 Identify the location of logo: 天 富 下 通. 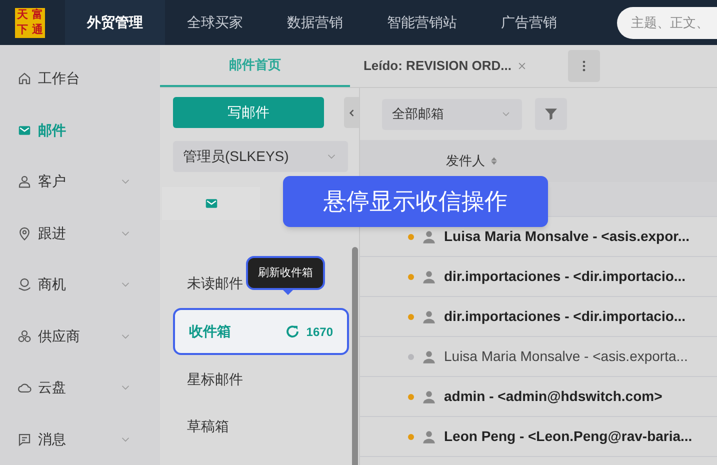
(30, 23).